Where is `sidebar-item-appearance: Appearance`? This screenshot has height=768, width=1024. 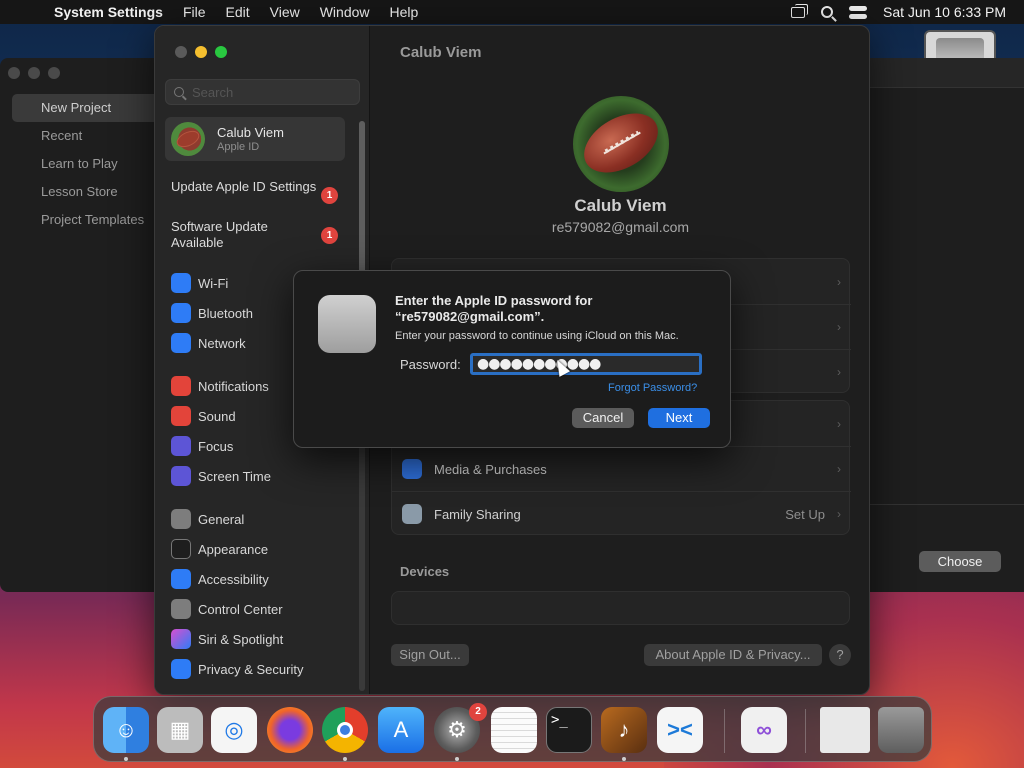
sidebar-item-appearance: Appearance is located at coordinates (219, 549).